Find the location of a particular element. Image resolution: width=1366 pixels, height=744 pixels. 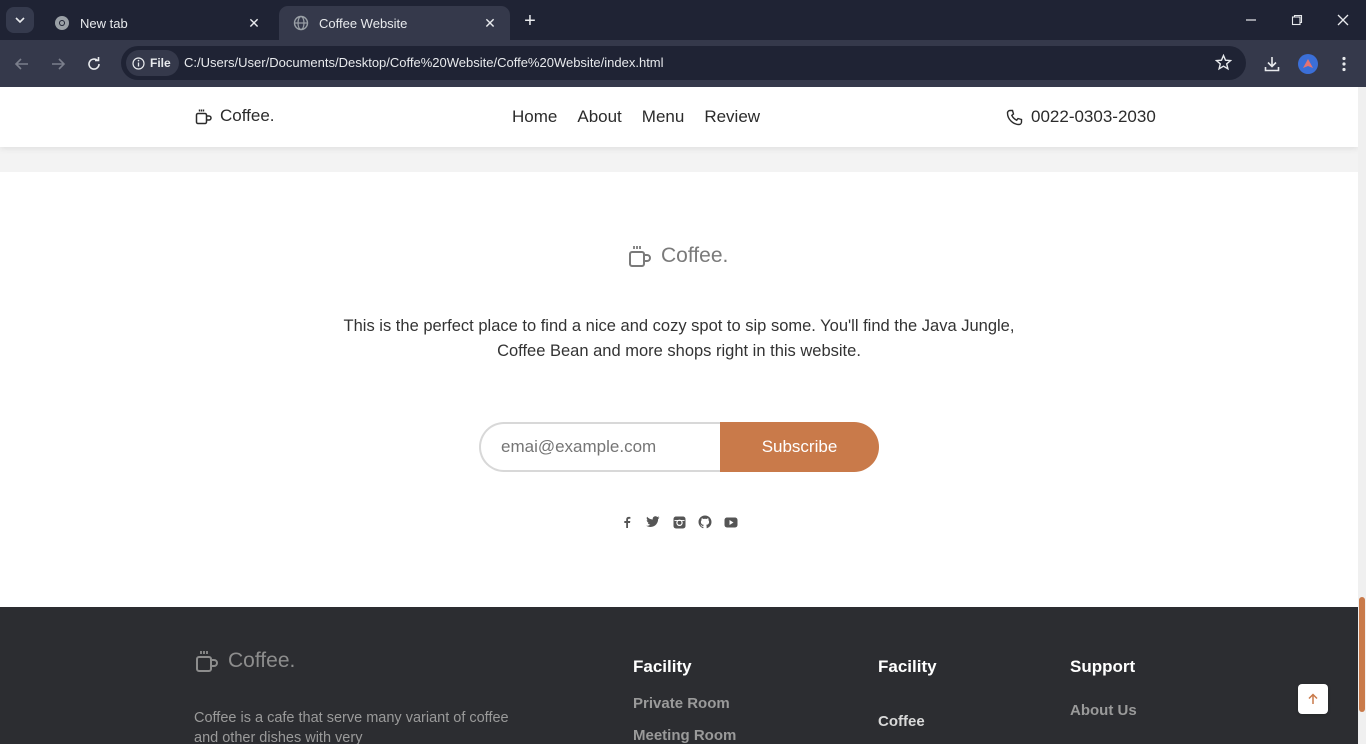

social-links is located at coordinates (679, 522).